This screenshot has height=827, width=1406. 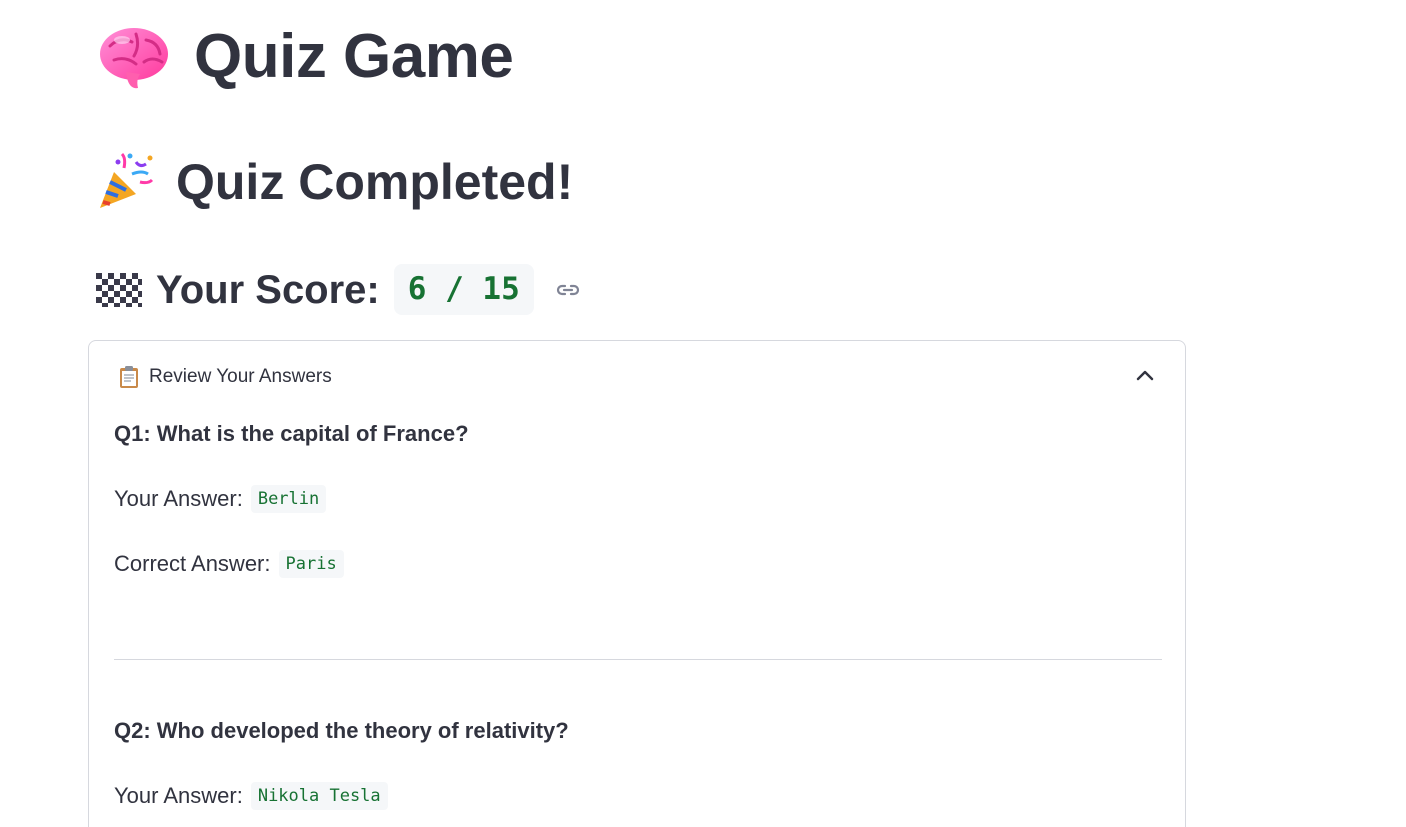 I want to click on score-value: 6 / 15, so click(x=463, y=289).